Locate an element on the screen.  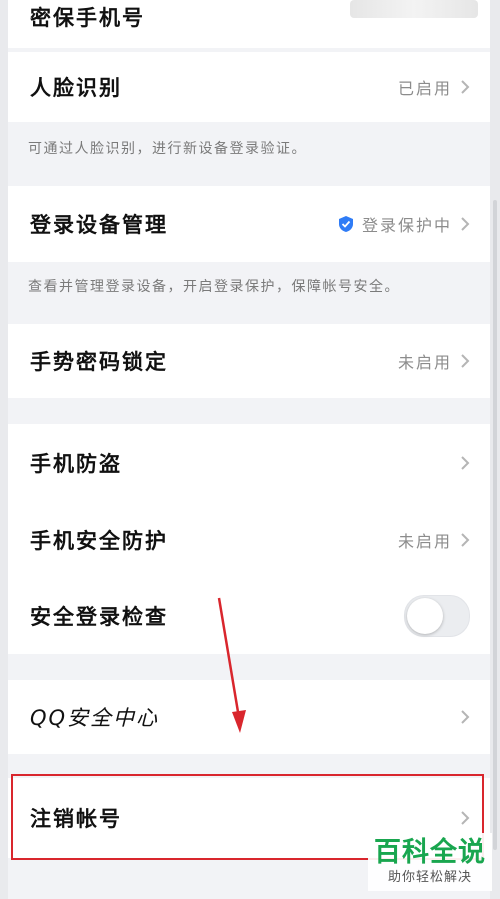
watermark-logo: 百科全说 助你轻松解决 is located at coordinates (430, 862).